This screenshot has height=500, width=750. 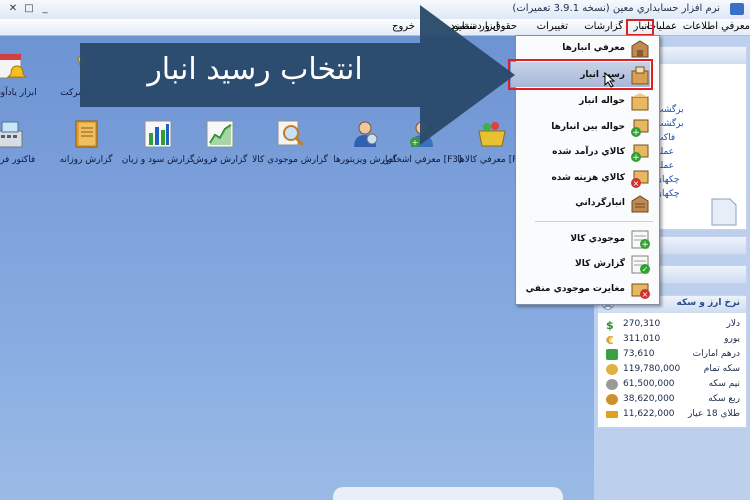 I want to click on desktop-icon-reminder: ابزار یادآوری, so click(x=24, y=74).